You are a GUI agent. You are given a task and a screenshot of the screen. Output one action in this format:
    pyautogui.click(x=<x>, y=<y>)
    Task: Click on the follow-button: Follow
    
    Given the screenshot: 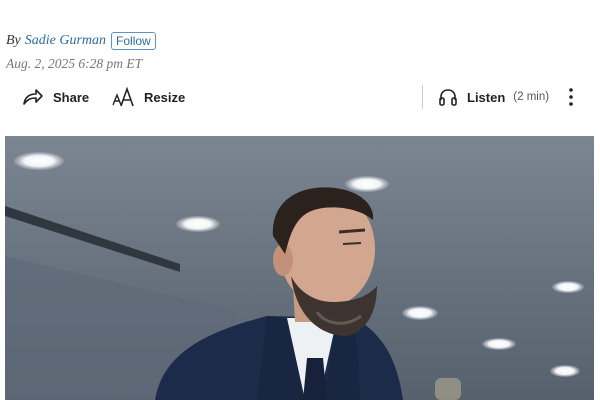 What is the action you would take?
    pyautogui.click(x=133, y=41)
    